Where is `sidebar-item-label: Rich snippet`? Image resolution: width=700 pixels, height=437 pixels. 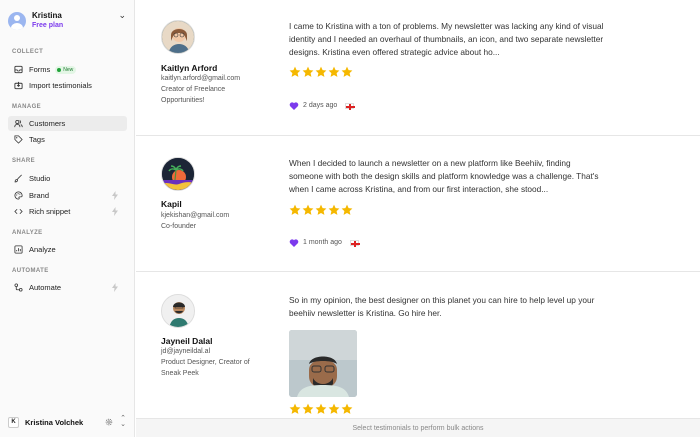
sidebar-item-label: Rich snippet is located at coordinates (50, 211).